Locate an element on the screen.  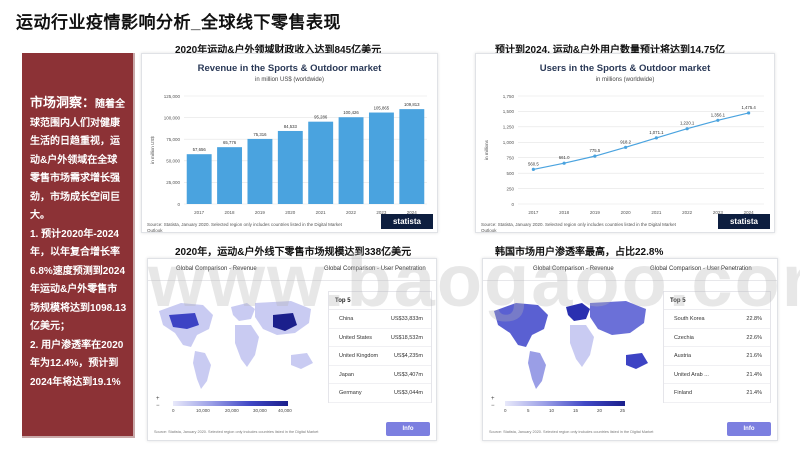
table-row: Czechia 22.6% is located at coordinates (717, 338).